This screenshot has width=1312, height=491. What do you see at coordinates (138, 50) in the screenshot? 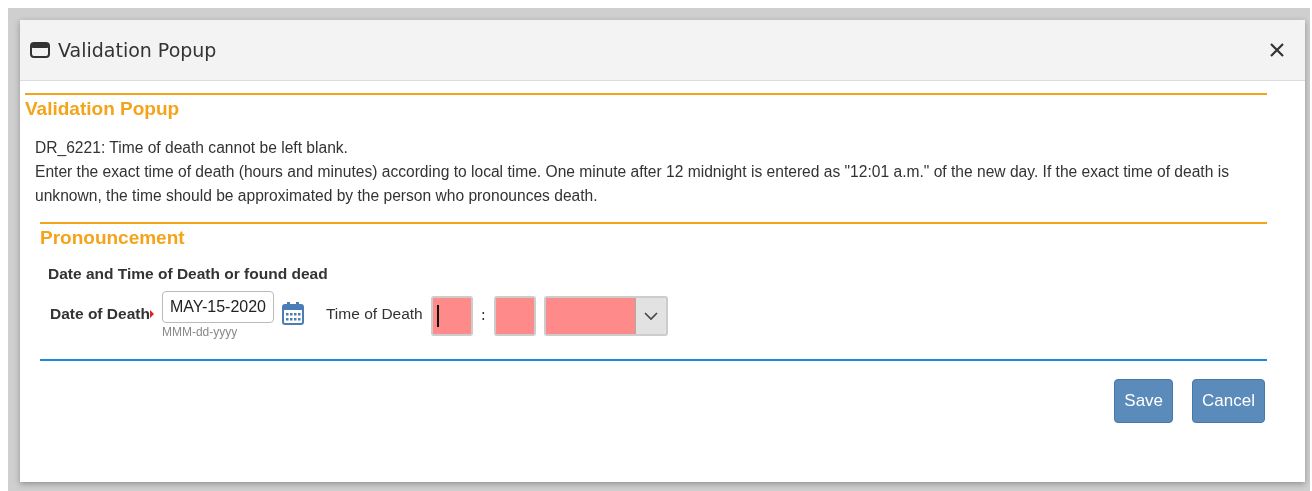
I see `dialog-title: Validation Popup` at bounding box center [138, 50].